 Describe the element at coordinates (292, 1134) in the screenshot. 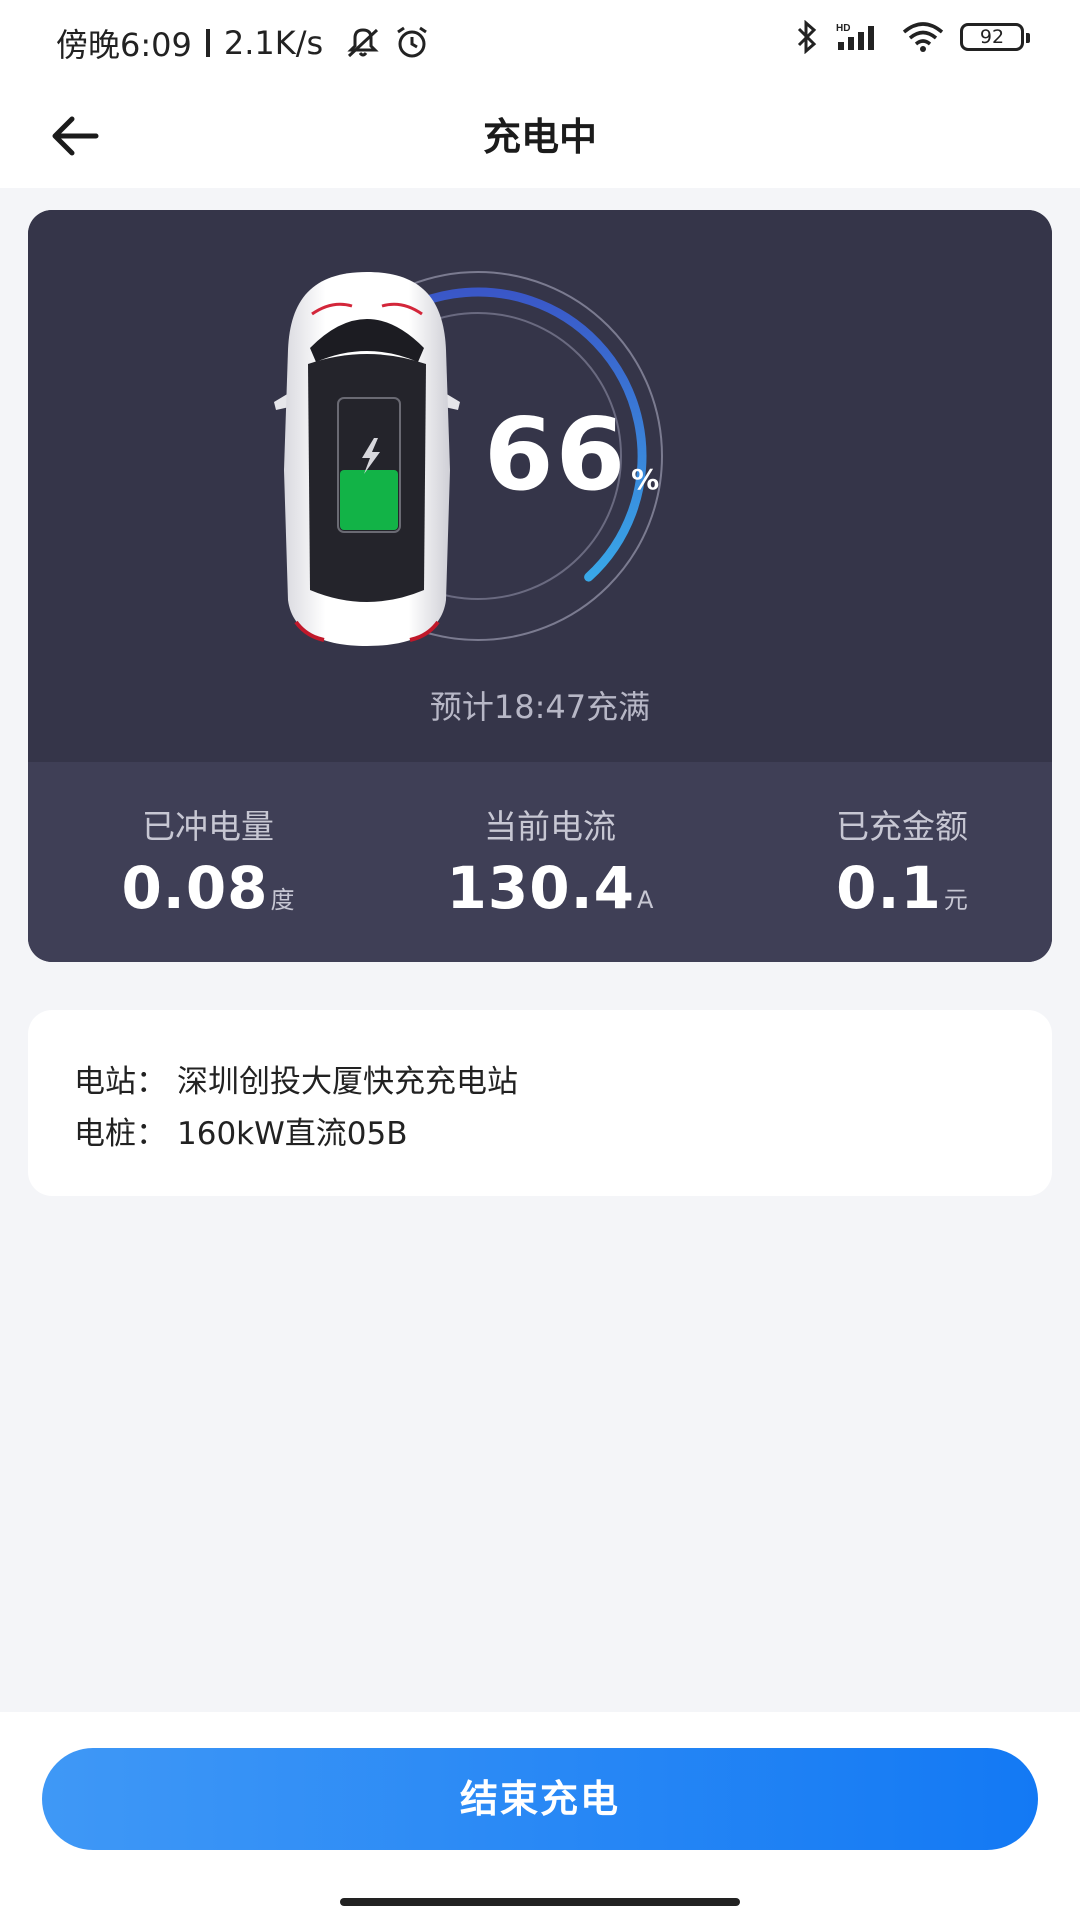

I see `pile-name: 160kW直流05B` at that location.